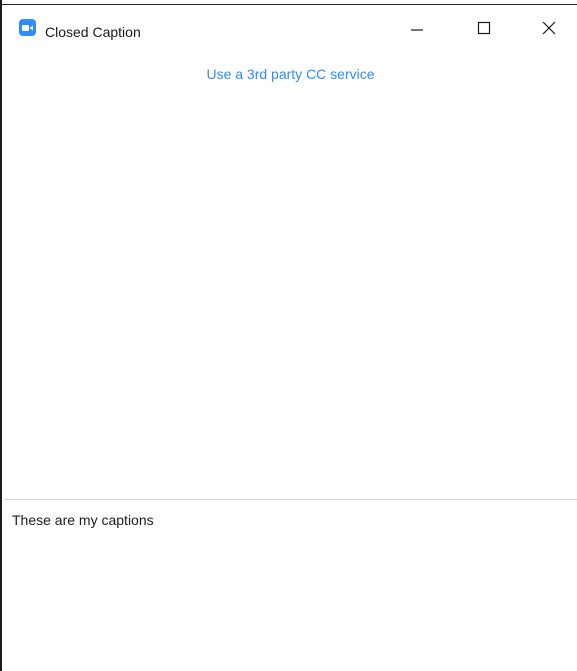 This screenshot has width=577, height=671. I want to click on close-icon, so click(549, 28).